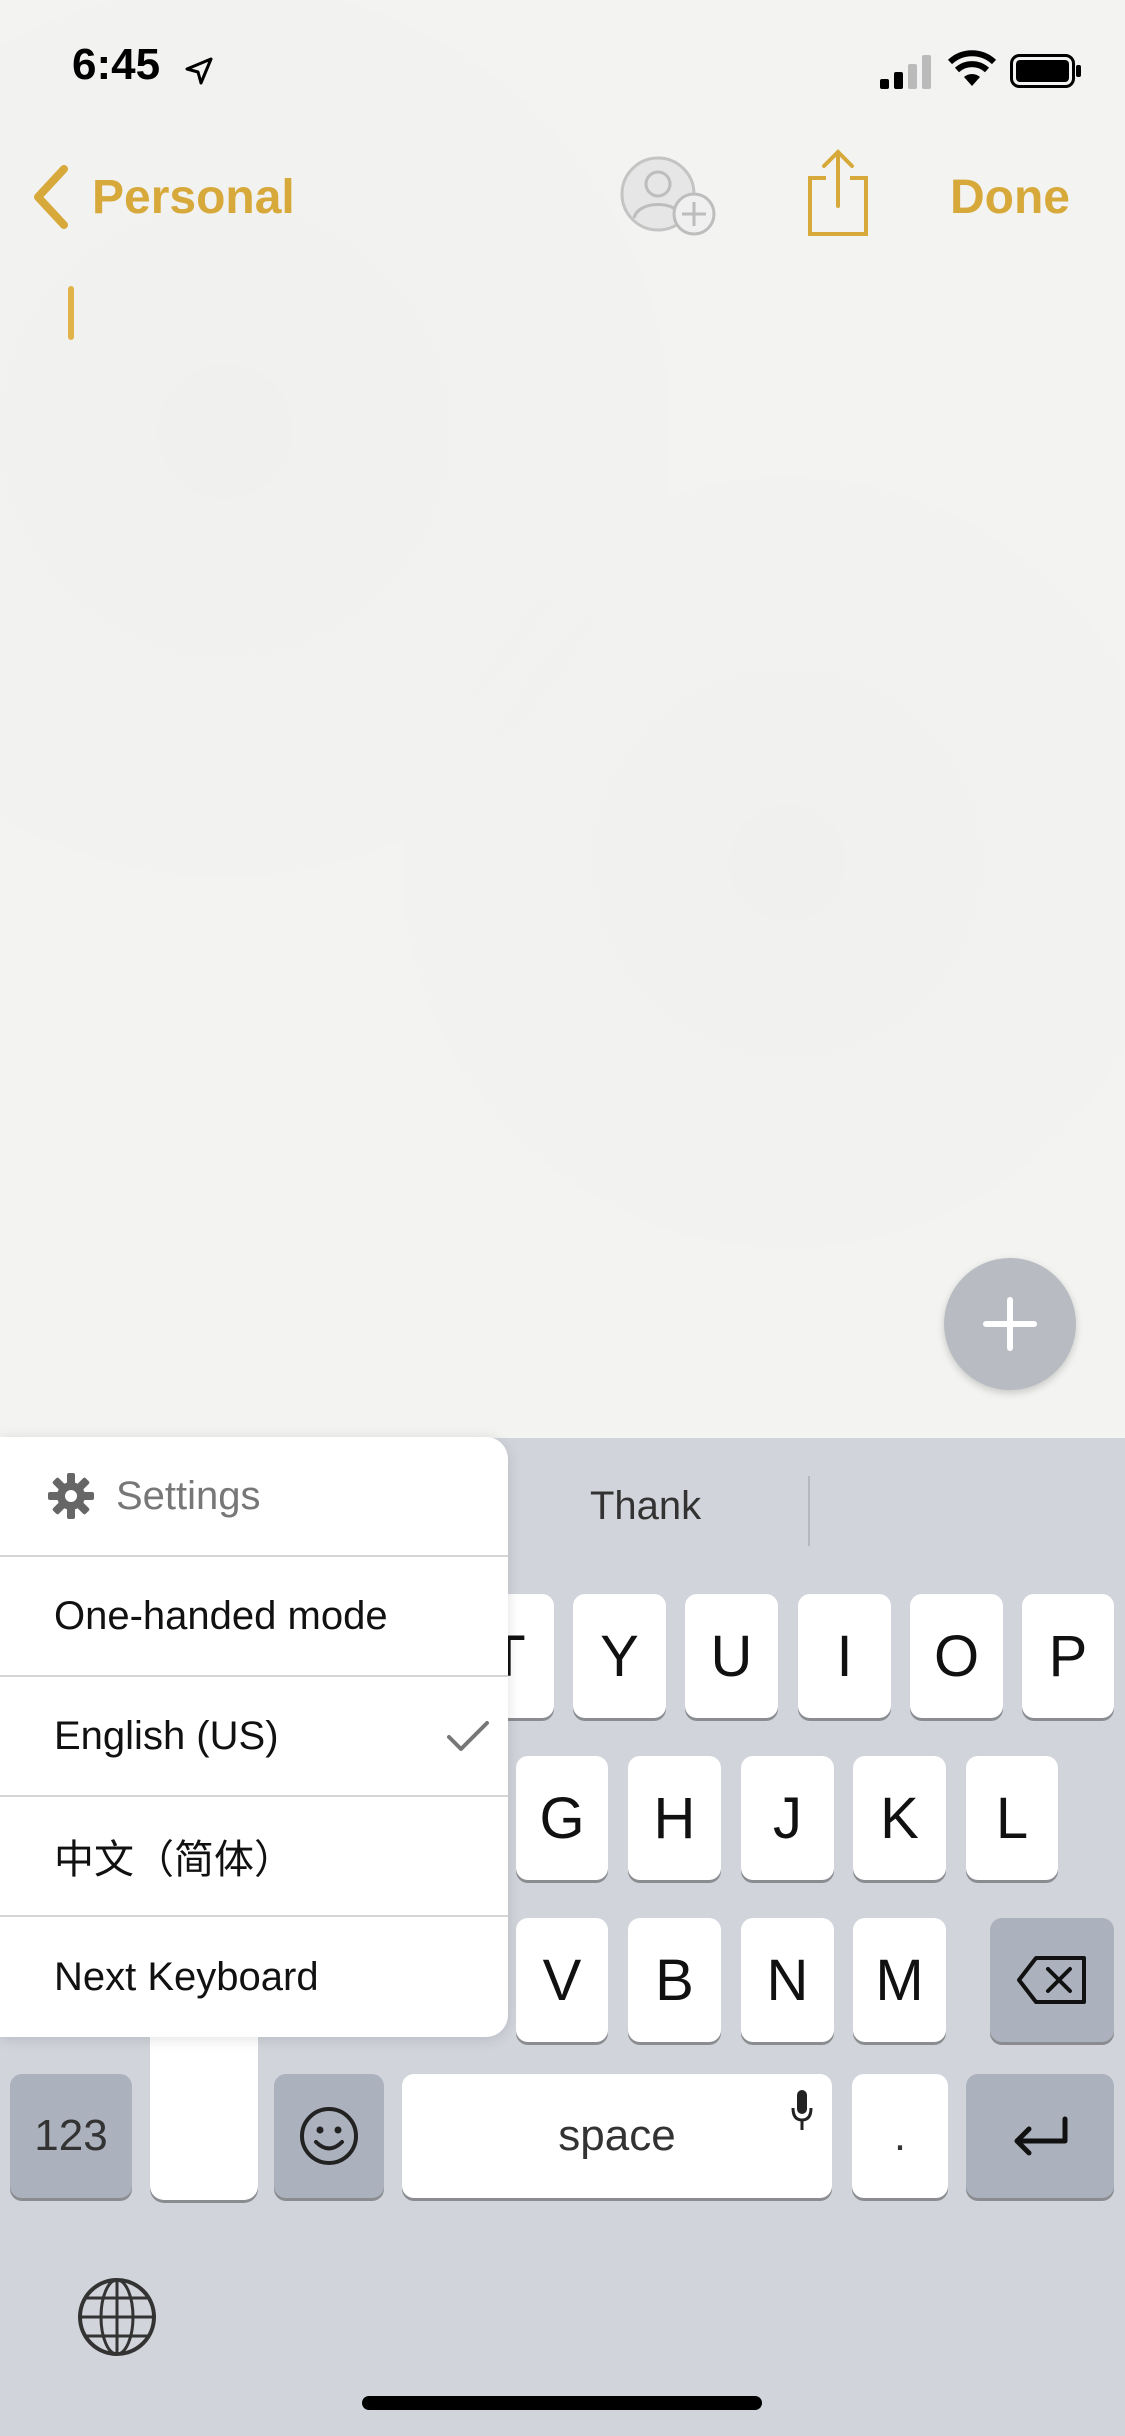  What do you see at coordinates (1045, 71) in the screenshot?
I see `battery-icon` at bounding box center [1045, 71].